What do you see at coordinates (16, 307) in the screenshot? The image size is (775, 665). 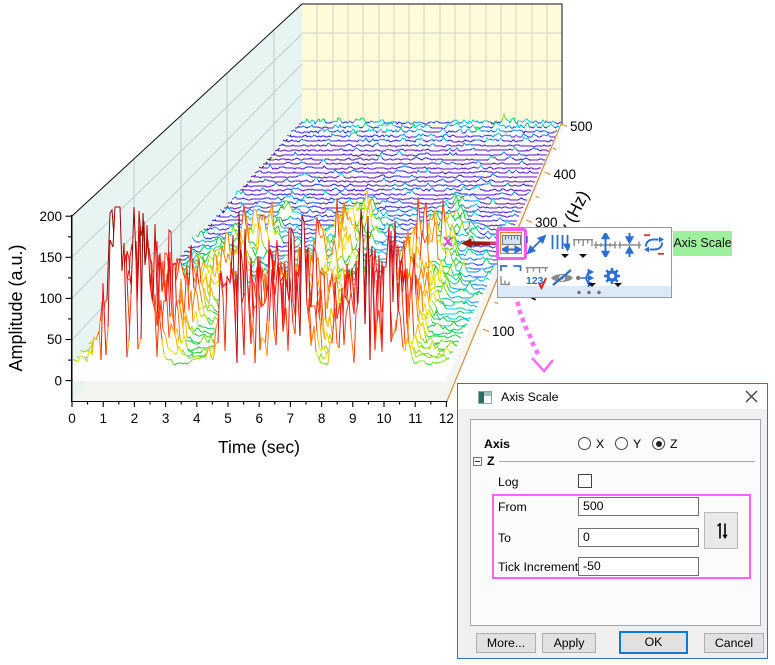 I see `svg-text: Amplitude (a.u.)` at bounding box center [16, 307].